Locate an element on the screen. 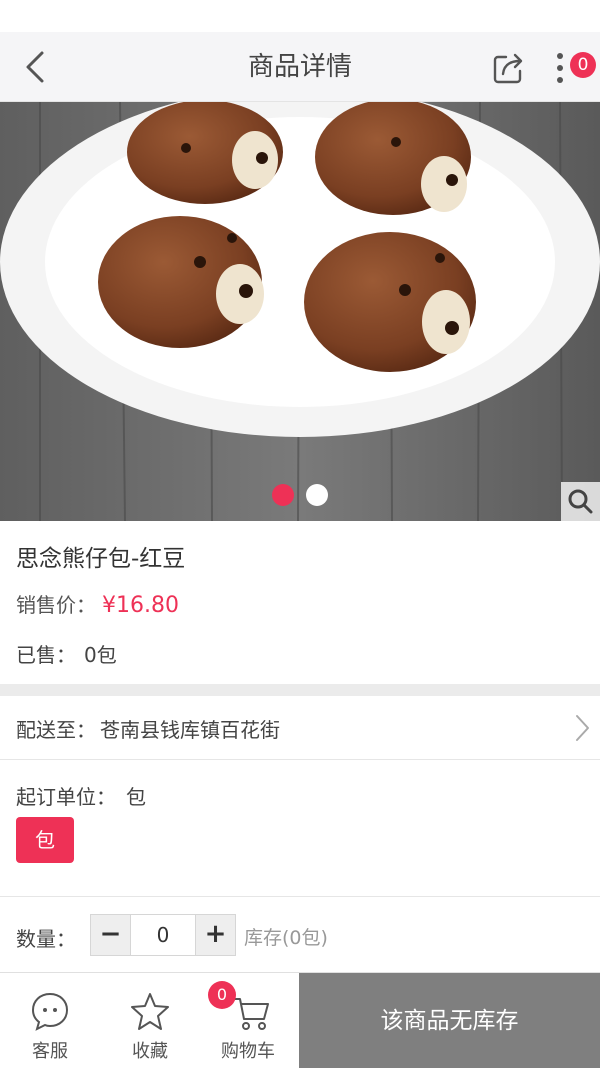 The width and height of the screenshot is (600, 1068). price-value: ¥16.80 is located at coordinates (140, 605).